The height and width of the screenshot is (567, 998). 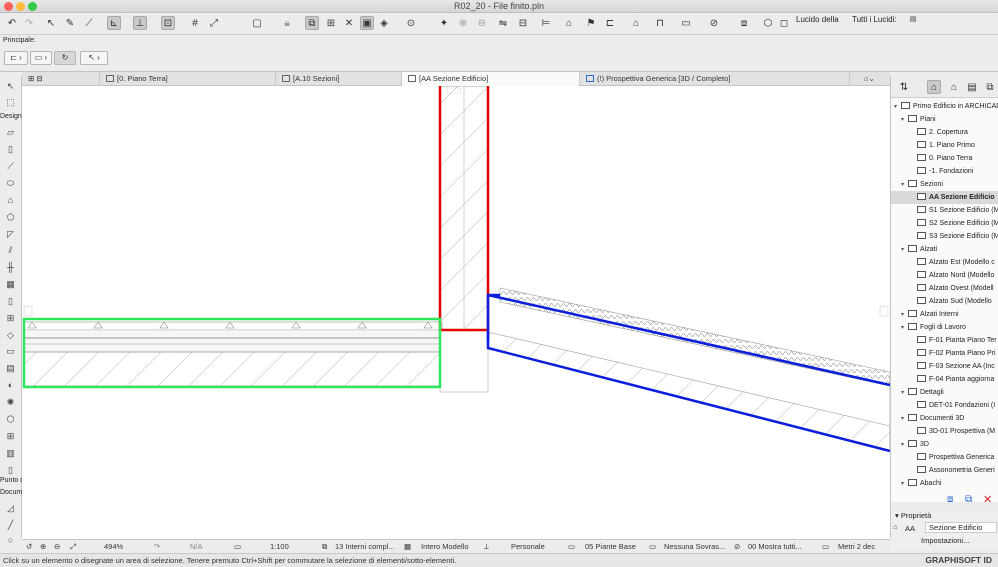 I want to click on navigator-item: S1 Sezione Edificio (M, so click(x=944, y=210).